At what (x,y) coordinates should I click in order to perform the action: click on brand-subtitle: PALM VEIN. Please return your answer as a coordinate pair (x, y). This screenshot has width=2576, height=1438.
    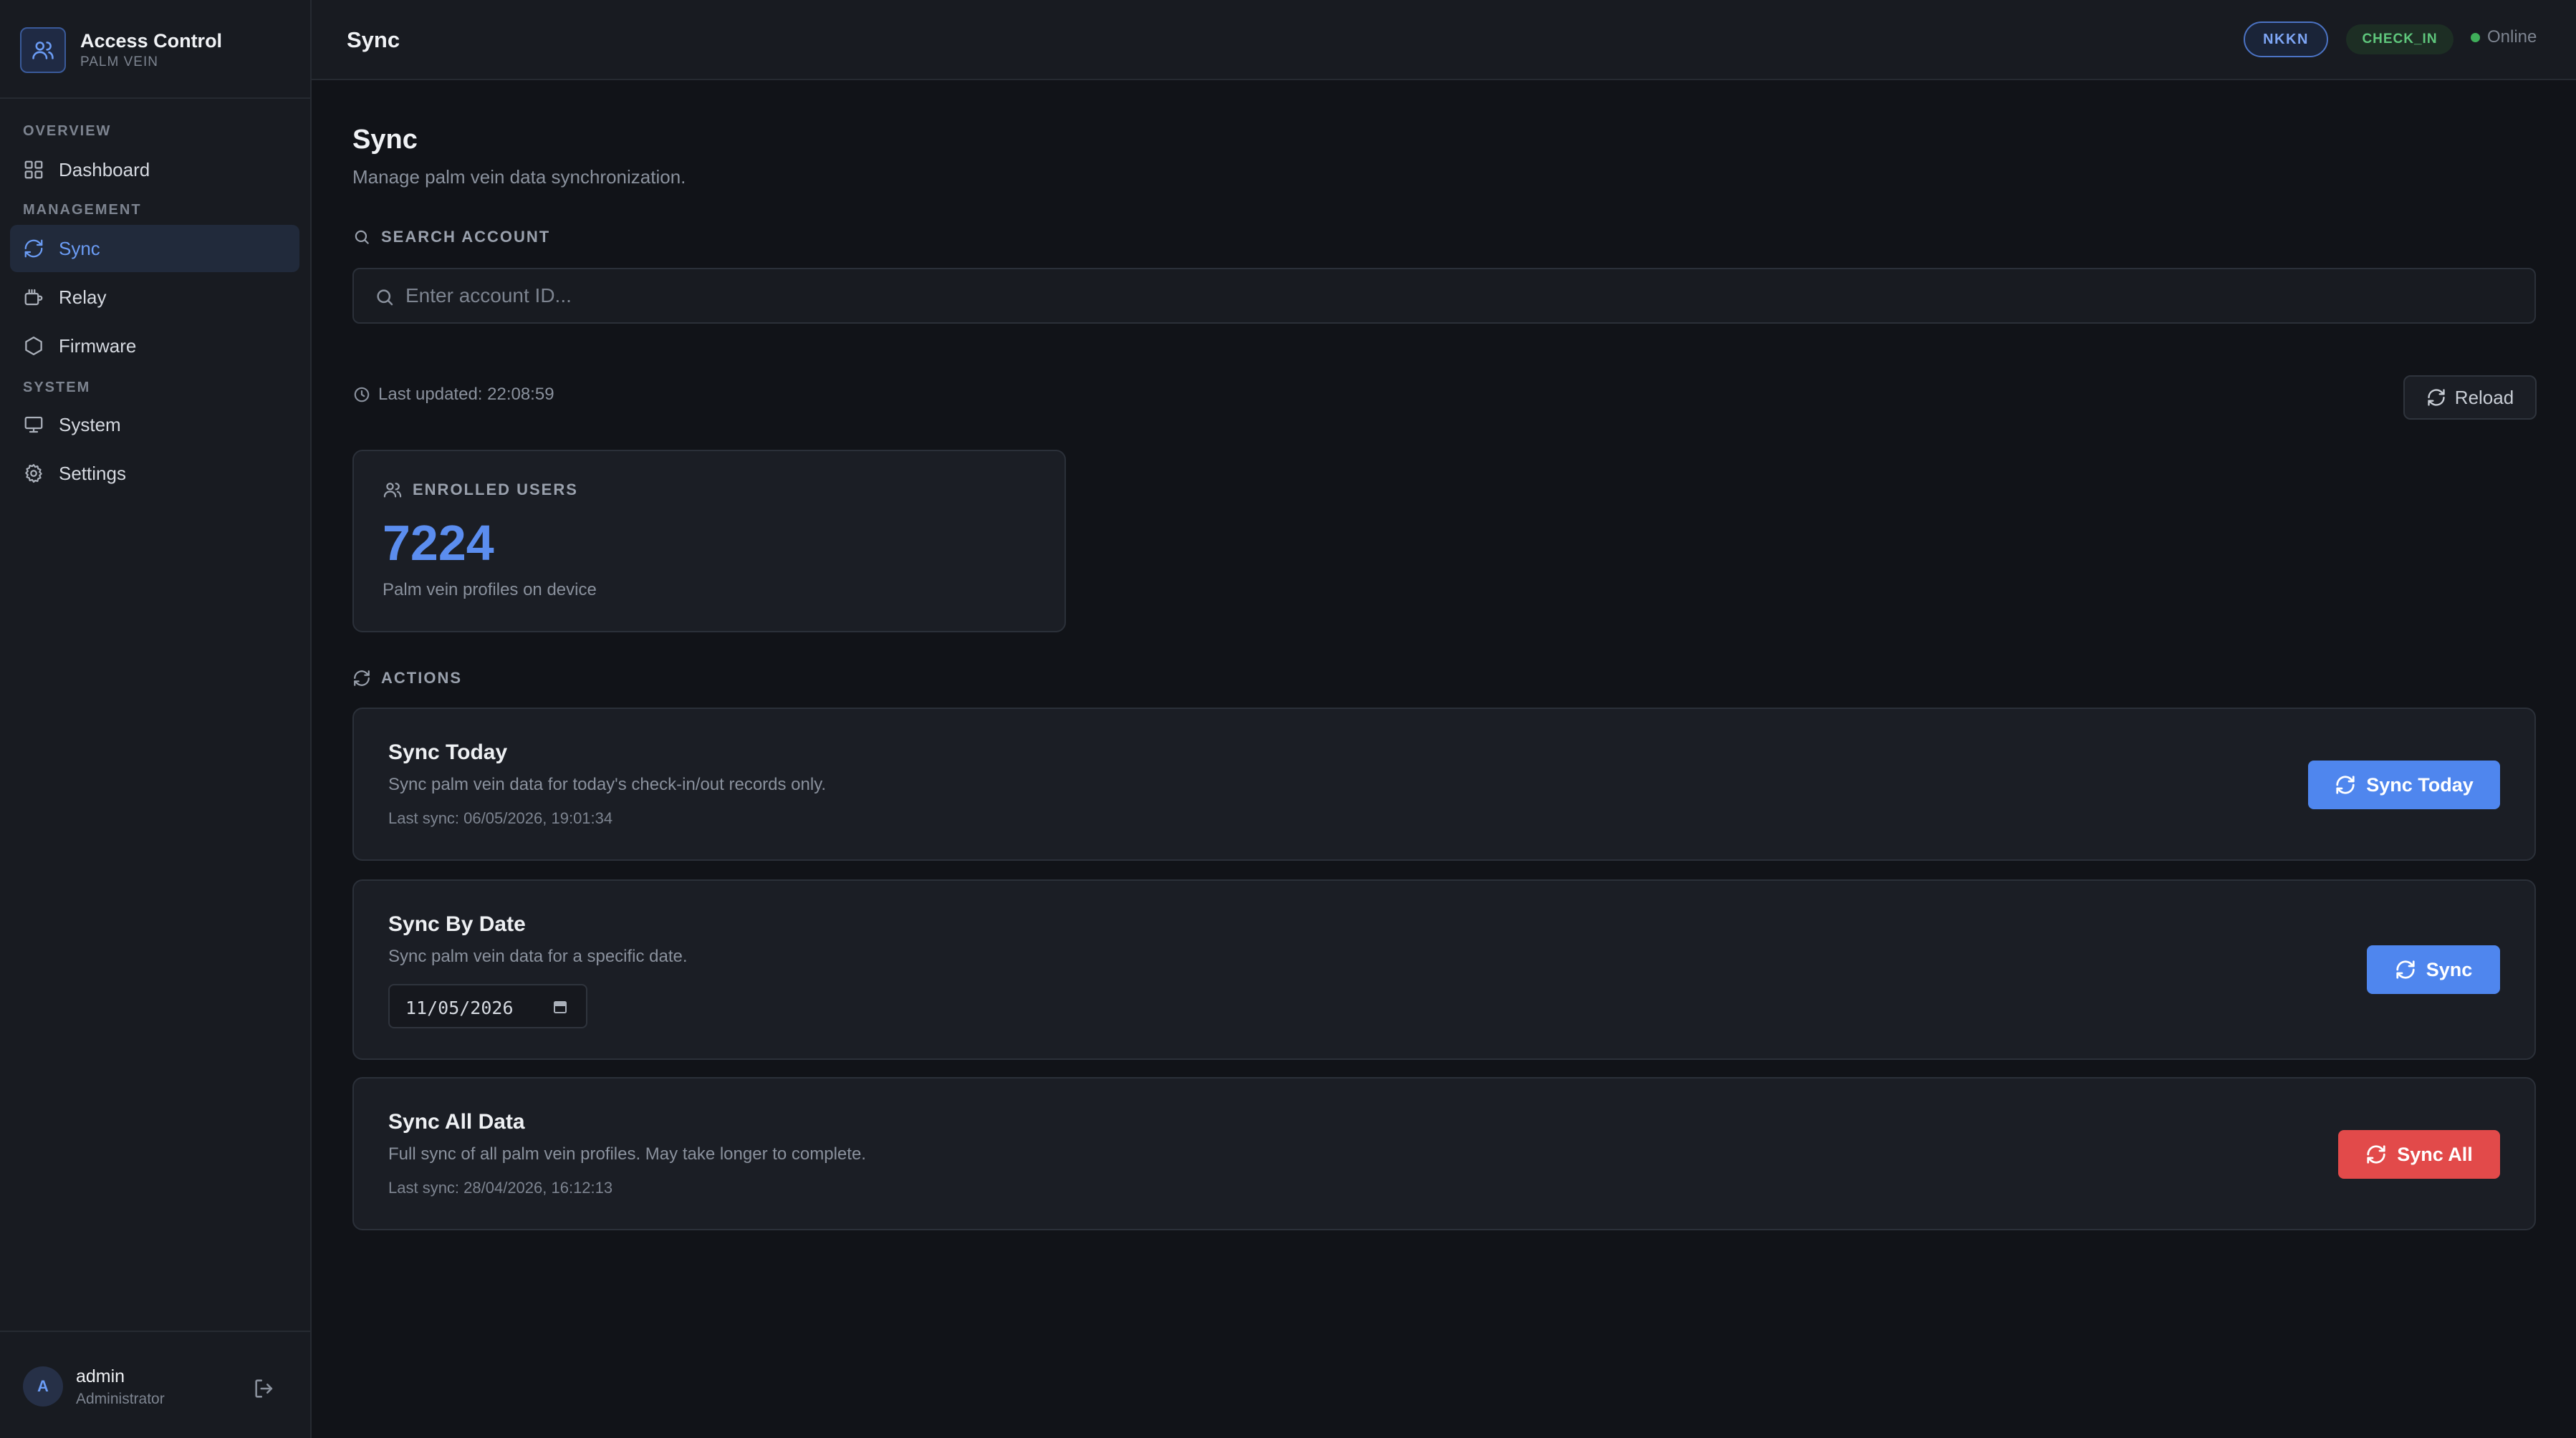
    Looking at the image, I should click on (119, 61).